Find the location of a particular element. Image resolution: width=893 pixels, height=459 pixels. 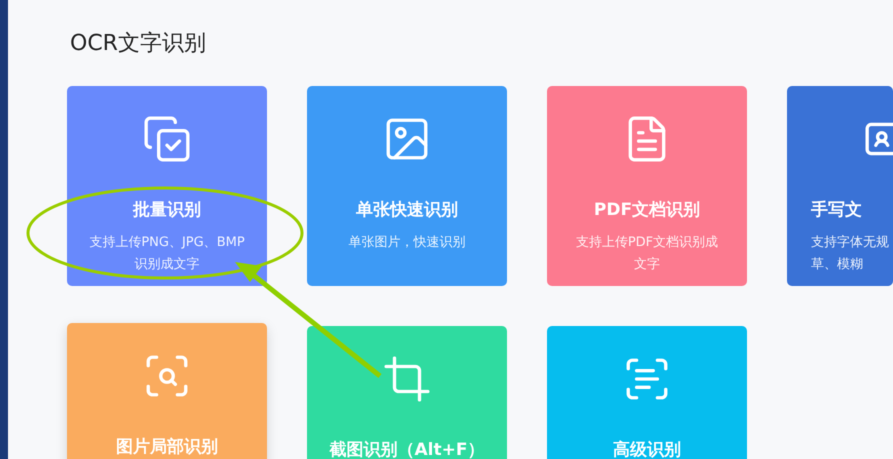

feature-card: 批量识别 支持上传PNG、JPG、BMP 识别成文字 is located at coordinates (167, 186).